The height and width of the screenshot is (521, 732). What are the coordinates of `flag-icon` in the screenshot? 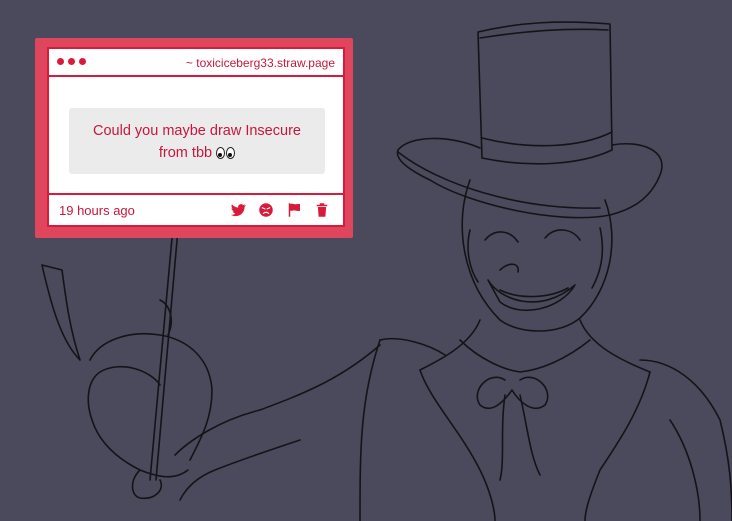 It's located at (294, 210).